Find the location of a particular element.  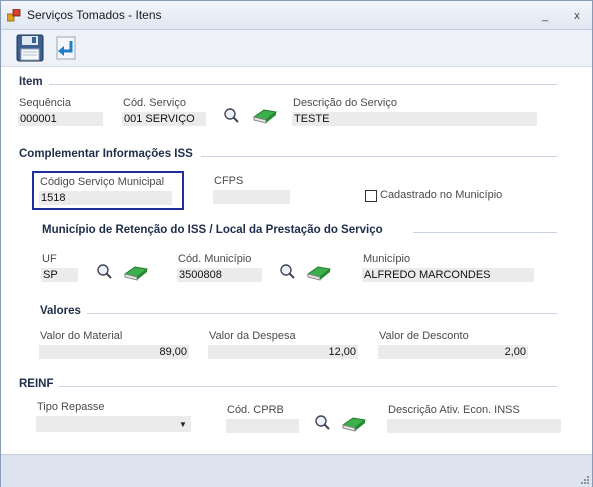

minimize-button: _ is located at coordinates (545, 16).